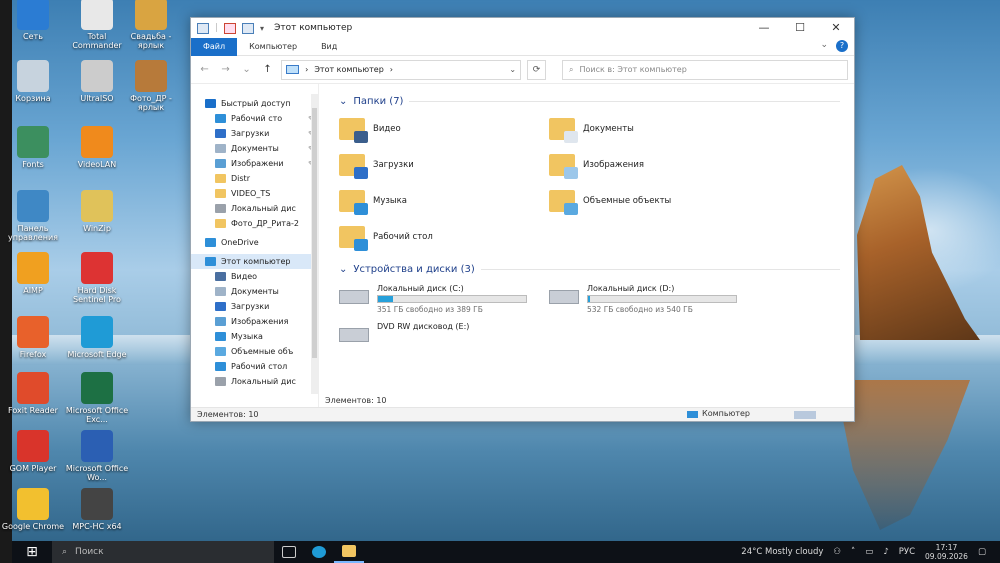 This screenshot has width=1000, height=563. I want to click on folder-item: Изображения, so click(654, 165).